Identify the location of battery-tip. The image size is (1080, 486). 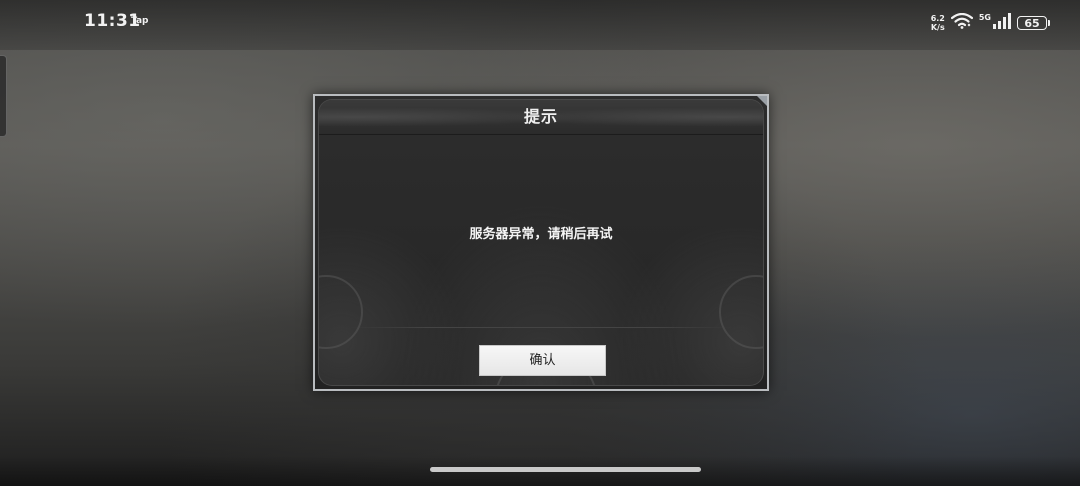
(1049, 23).